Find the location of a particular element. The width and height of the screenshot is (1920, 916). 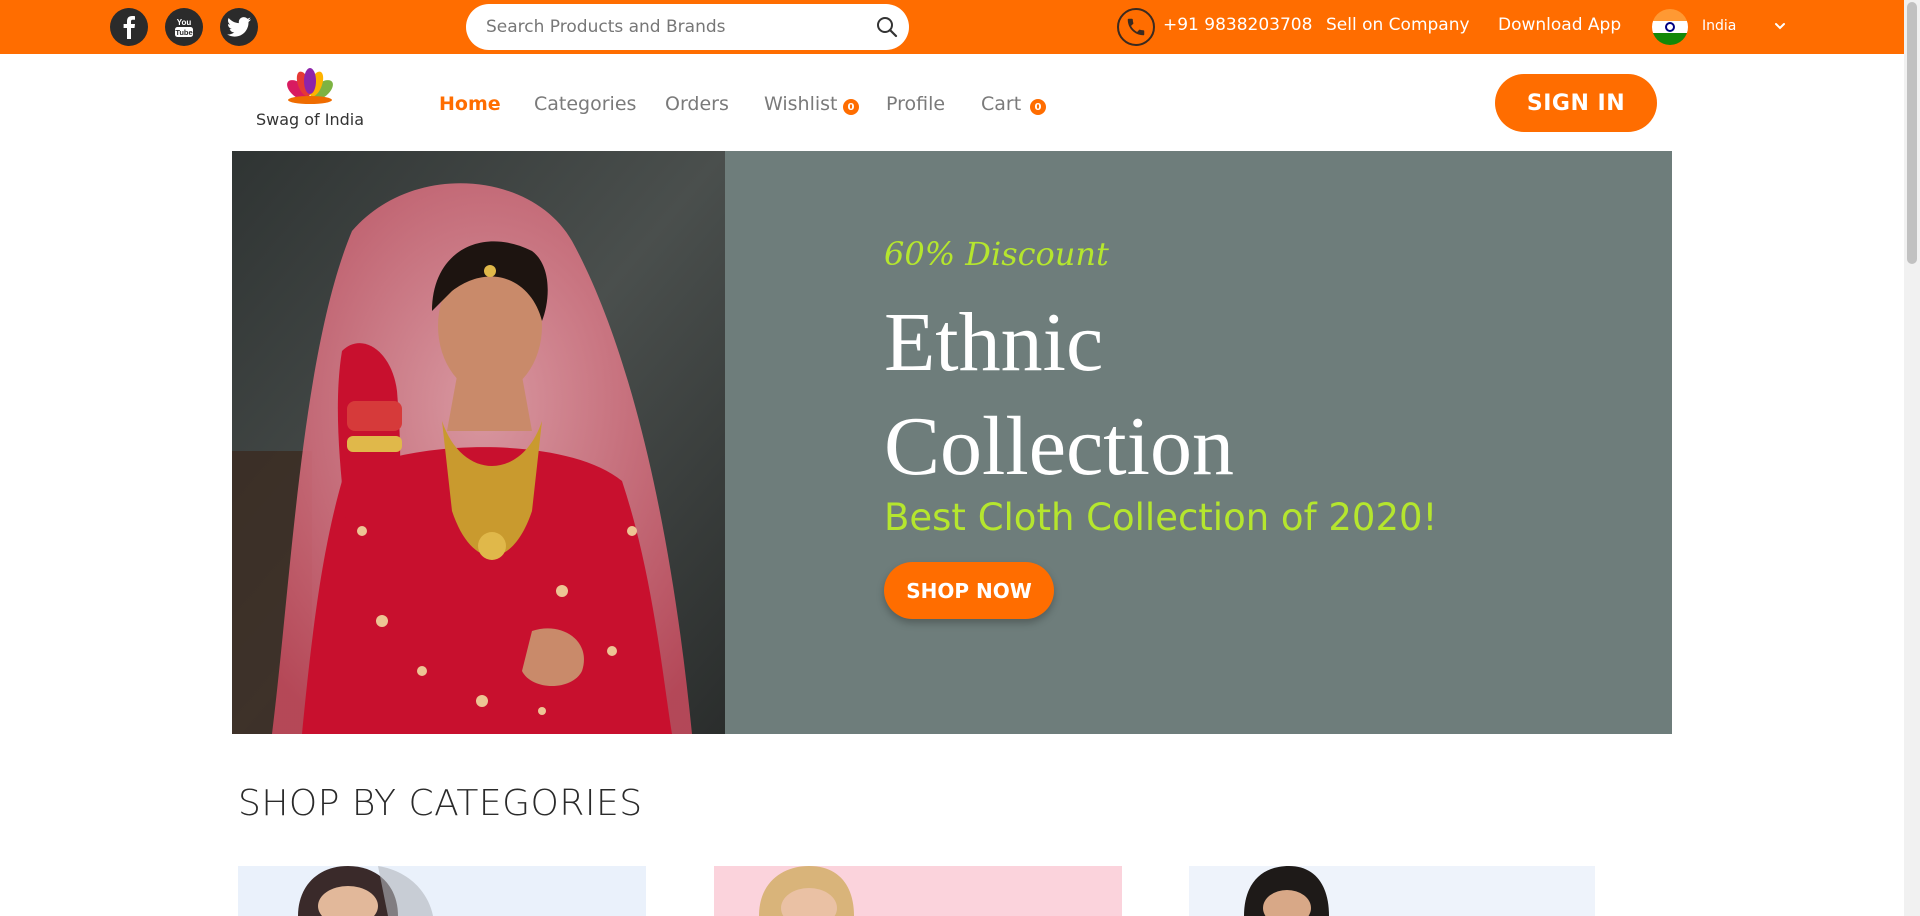

india-flag-icon is located at coordinates (1670, 27).